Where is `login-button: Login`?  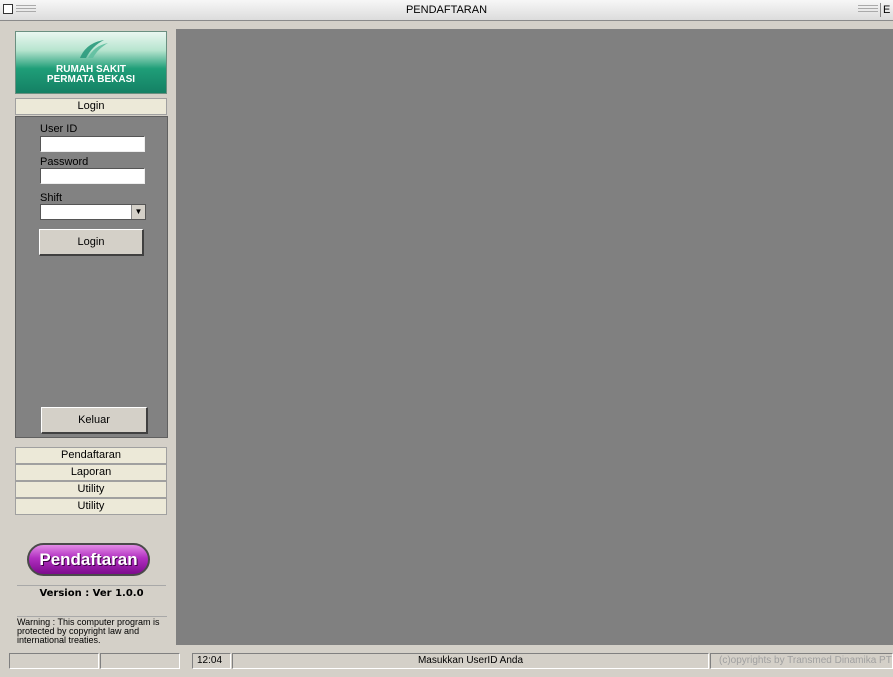 login-button: Login is located at coordinates (91, 242).